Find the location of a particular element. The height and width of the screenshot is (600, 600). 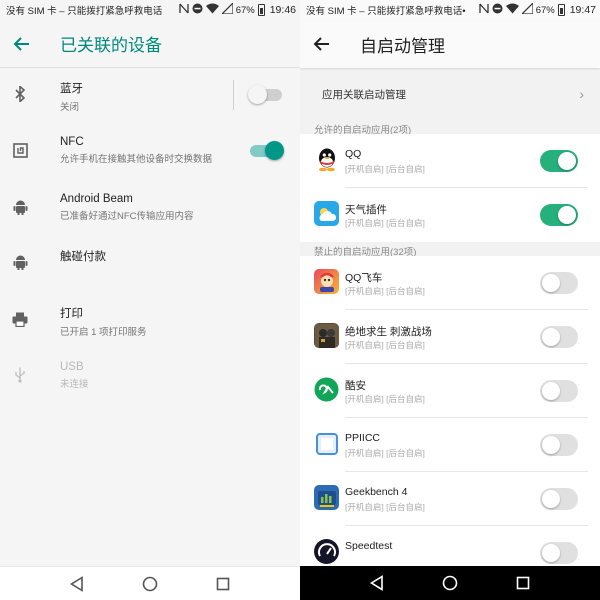

link-label: 应用关联启动管理 is located at coordinates (364, 94).